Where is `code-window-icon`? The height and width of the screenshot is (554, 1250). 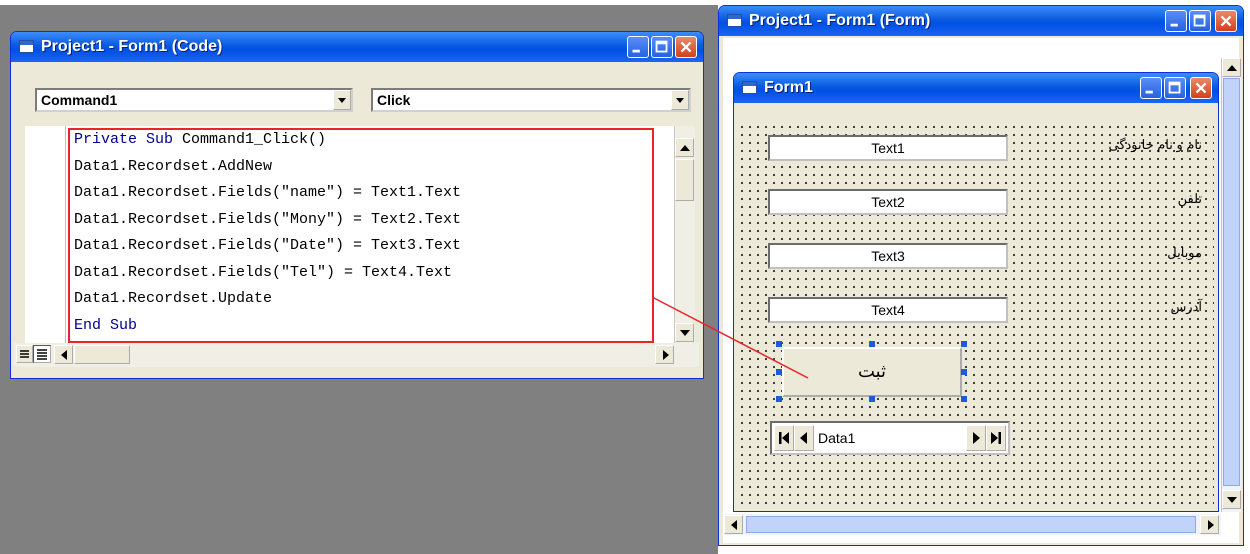
code-window-icon is located at coordinates (26, 46).